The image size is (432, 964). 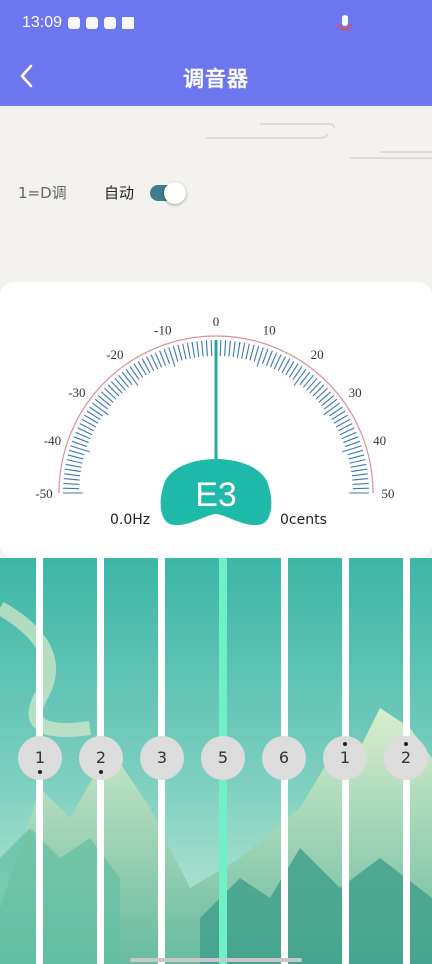 What do you see at coordinates (42, 192) in the screenshot?
I see `key-label: 1=D调` at bounding box center [42, 192].